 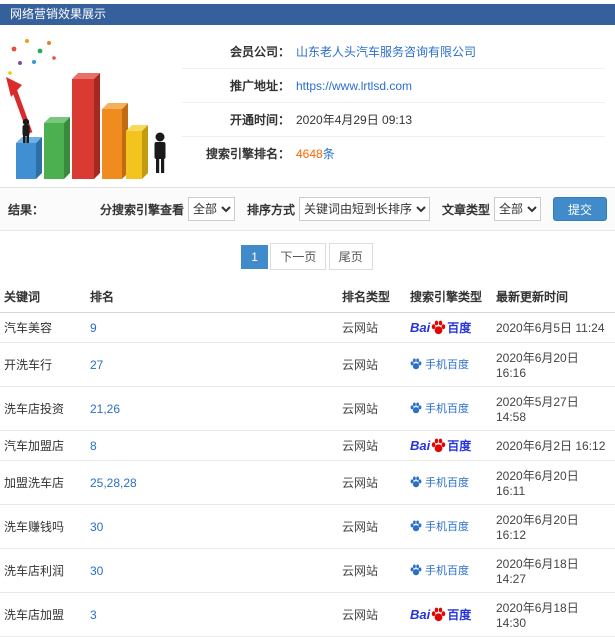 What do you see at coordinates (270, 209) in the screenshot?
I see `sort-filter-label: 排序方式` at bounding box center [270, 209].